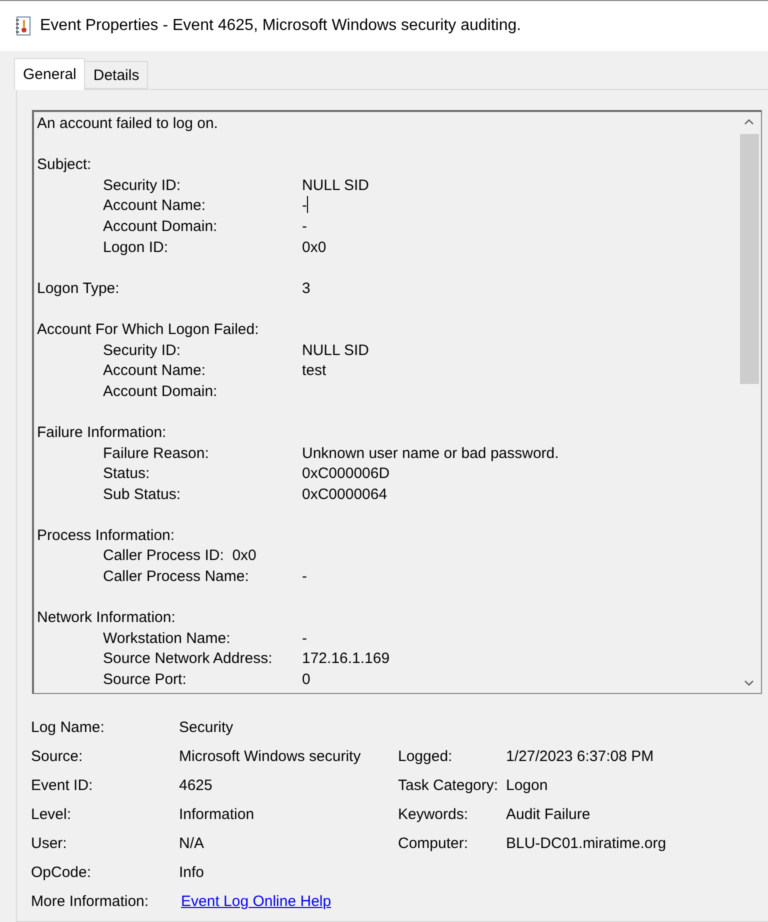  I want to click on field-label: Source Network Address:, so click(188, 659).